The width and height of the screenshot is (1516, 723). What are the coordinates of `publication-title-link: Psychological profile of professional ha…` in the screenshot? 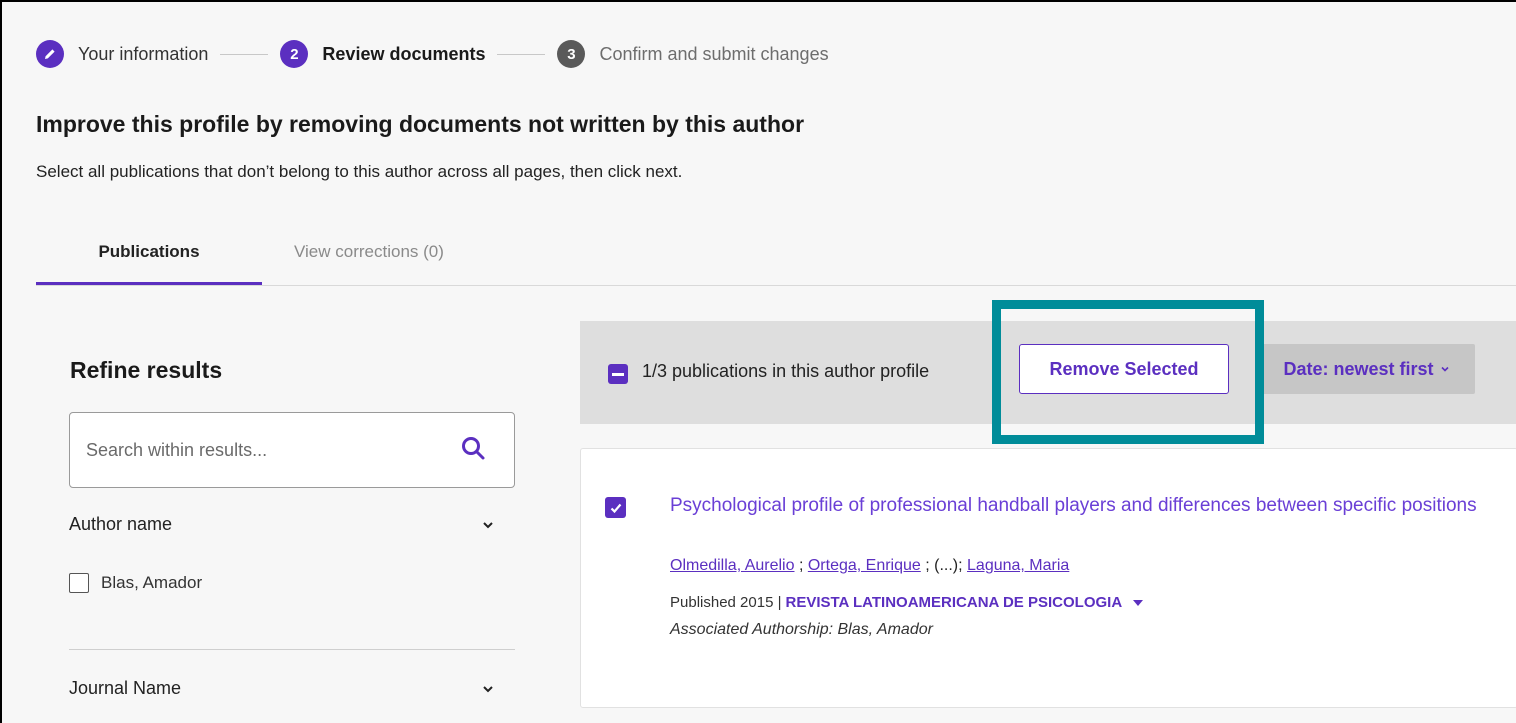 It's located at (1085, 506).